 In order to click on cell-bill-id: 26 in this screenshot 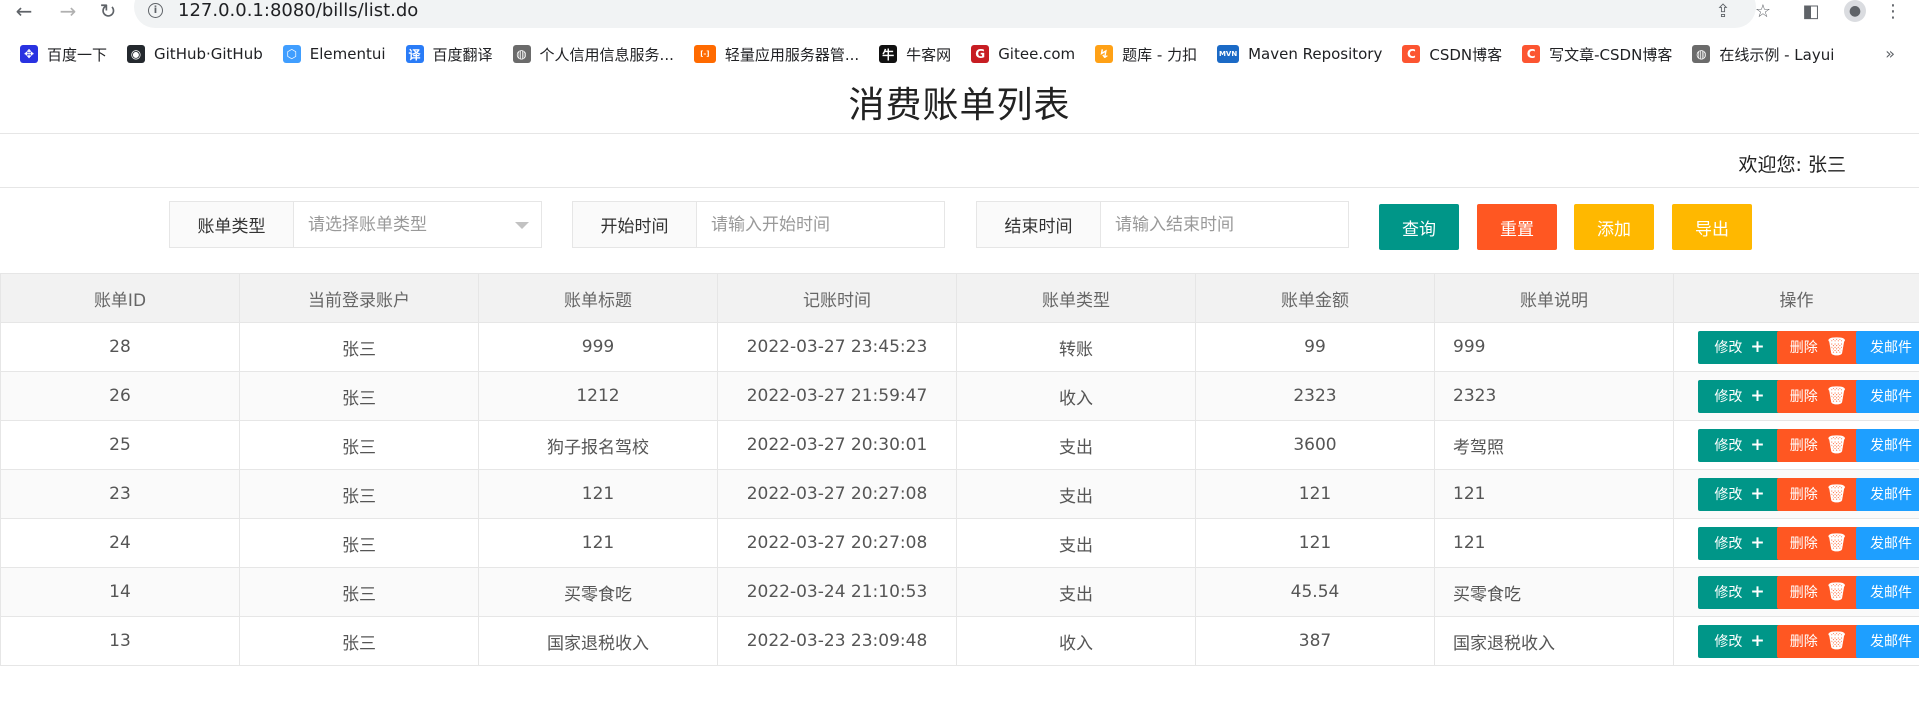, I will do `click(120, 396)`.